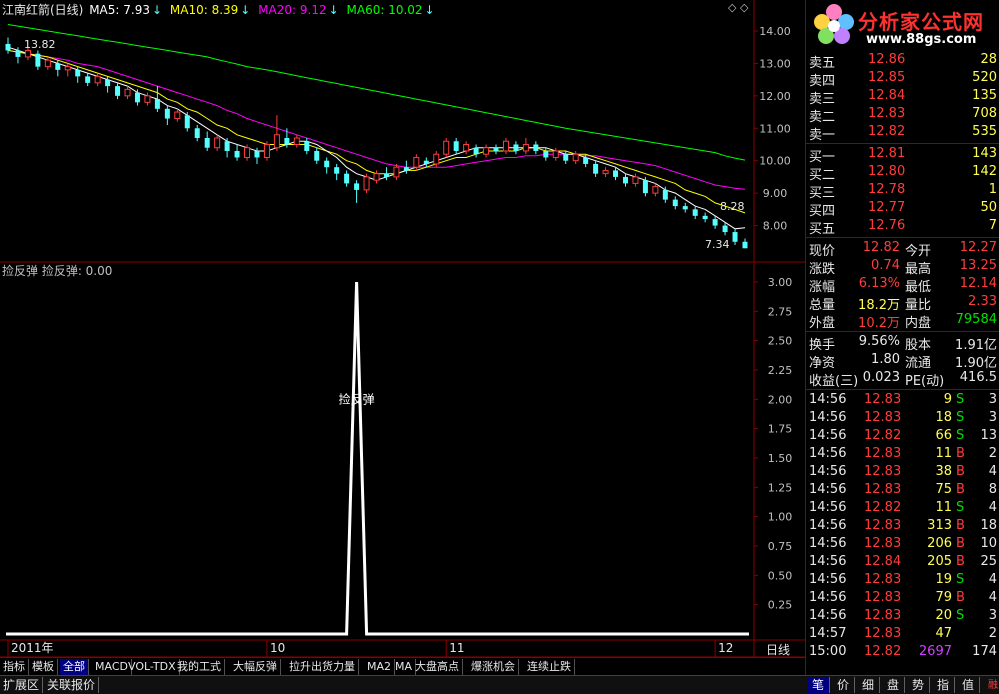  What do you see at coordinates (822, 345) in the screenshot?
I see `finance-label: 换手` at bounding box center [822, 345].